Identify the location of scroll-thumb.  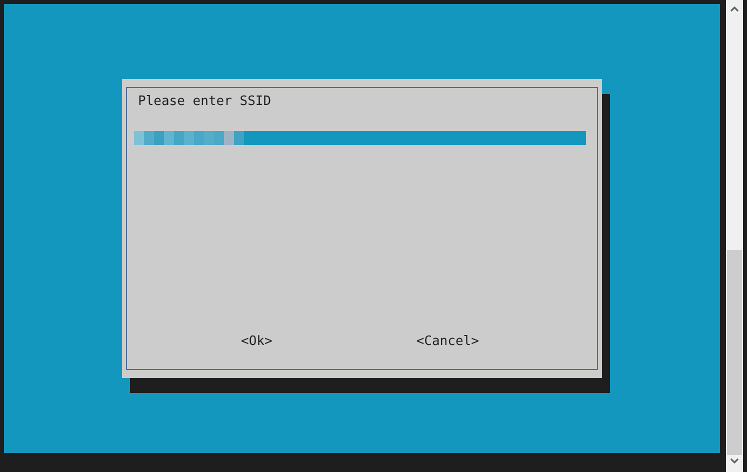
(734, 352).